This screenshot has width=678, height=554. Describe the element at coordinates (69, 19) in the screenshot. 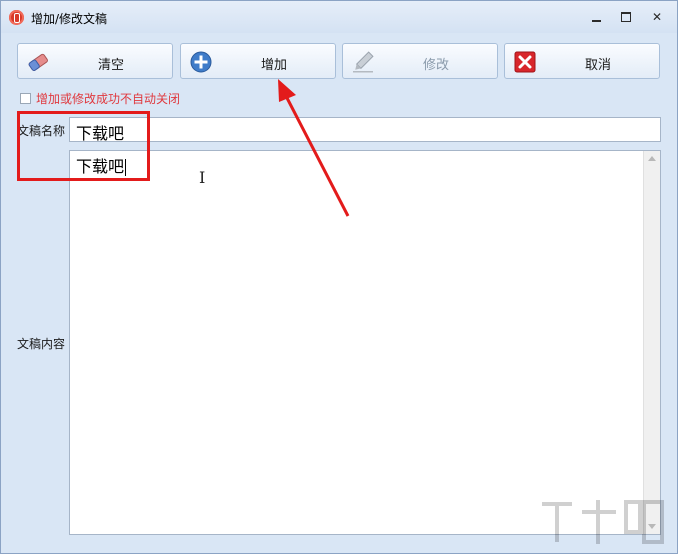

I see `window-title: 增加/修改文稿` at that location.